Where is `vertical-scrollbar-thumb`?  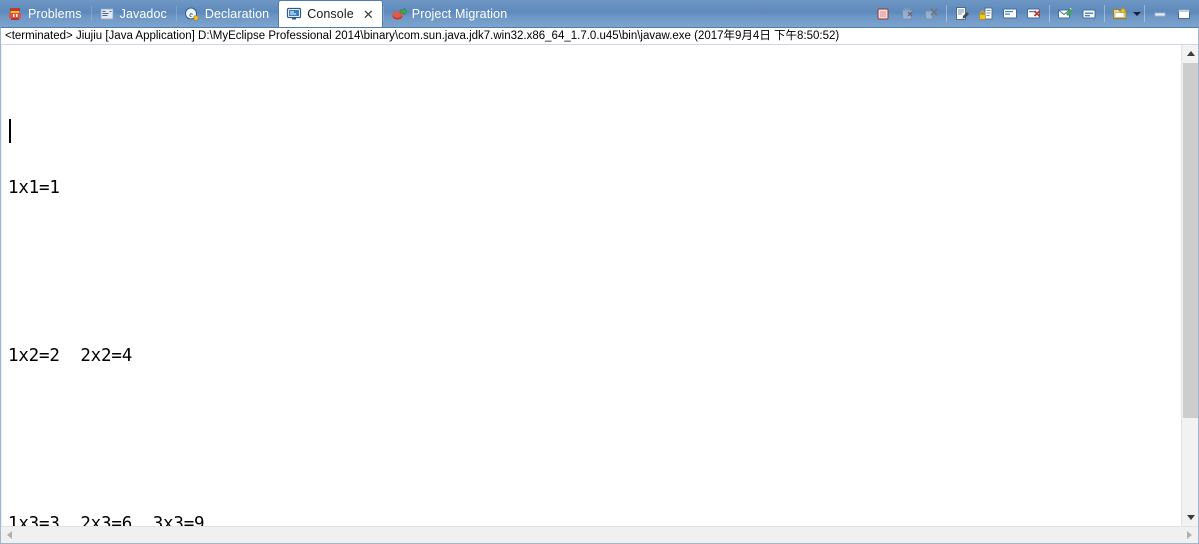 vertical-scrollbar-thumb is located at coordinates (1190, 240).